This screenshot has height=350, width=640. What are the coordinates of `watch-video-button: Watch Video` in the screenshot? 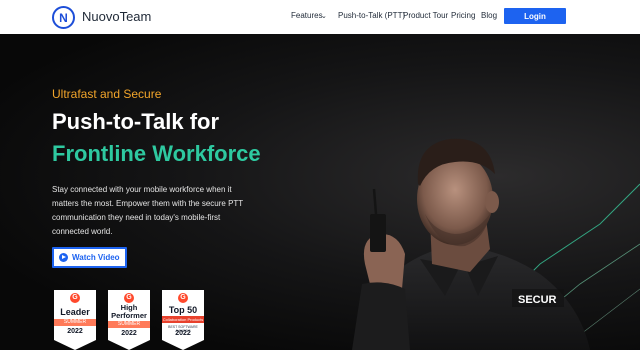 It's located at (89, 257).